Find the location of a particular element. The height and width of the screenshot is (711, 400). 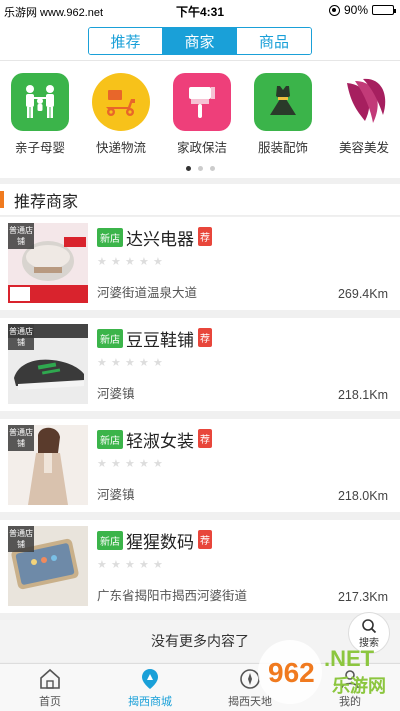

shop-distance: 218.1Km is located at coordinates (362, 395).